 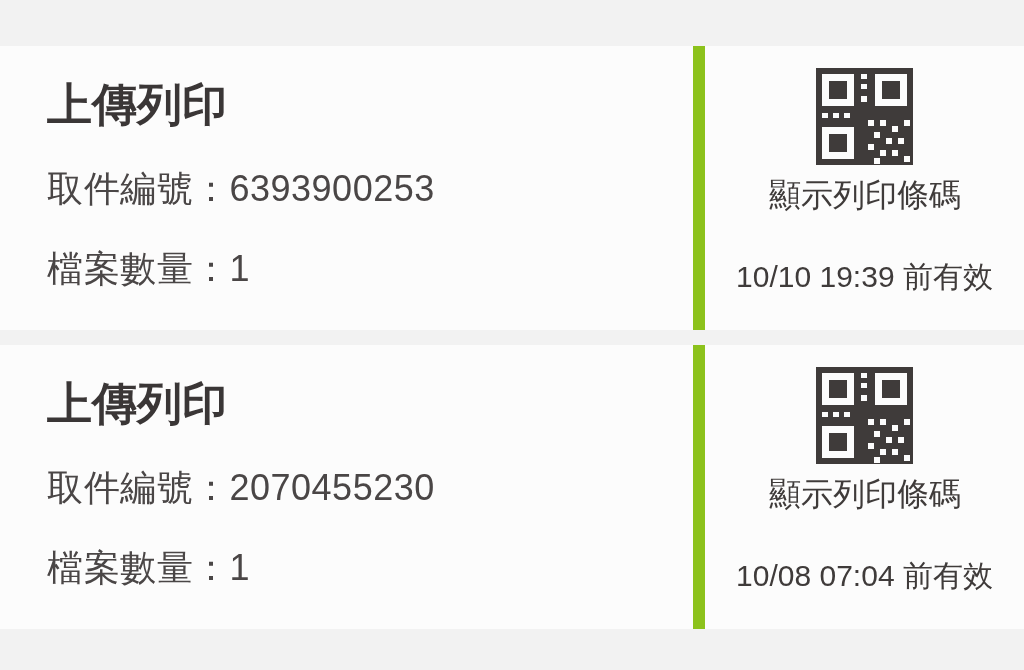 What do you see at coordinates (864, 576) in the screenshot?
I see `expiry-text: 10/08 07:04 前有效` at bounding box center [864, 576].